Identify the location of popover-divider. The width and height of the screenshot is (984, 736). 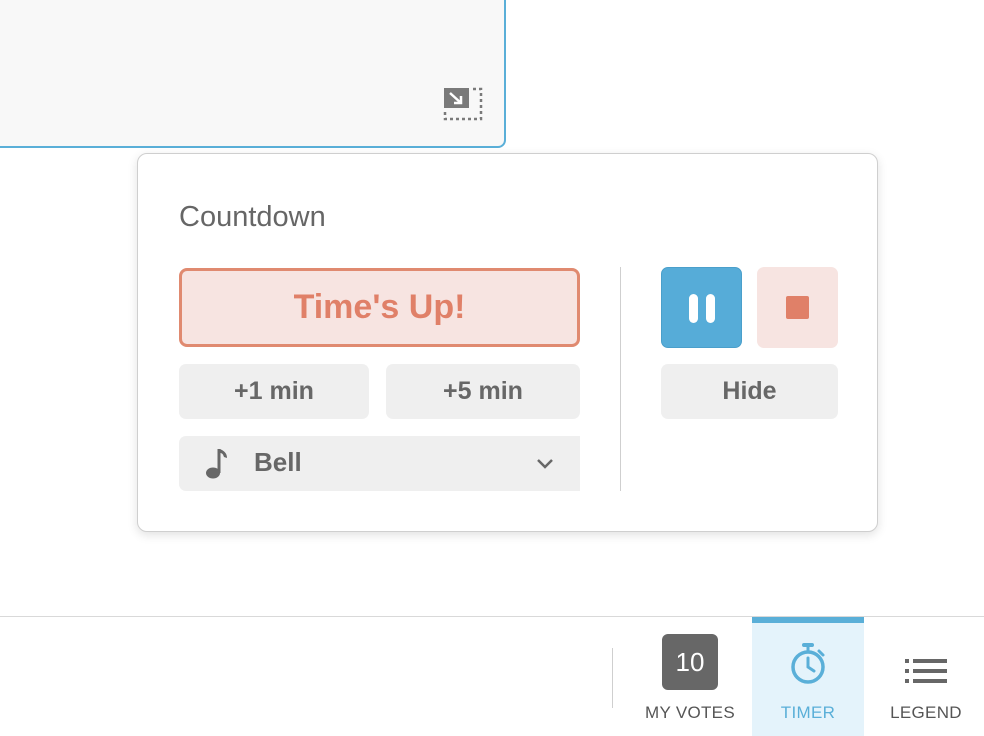
(620, 379).